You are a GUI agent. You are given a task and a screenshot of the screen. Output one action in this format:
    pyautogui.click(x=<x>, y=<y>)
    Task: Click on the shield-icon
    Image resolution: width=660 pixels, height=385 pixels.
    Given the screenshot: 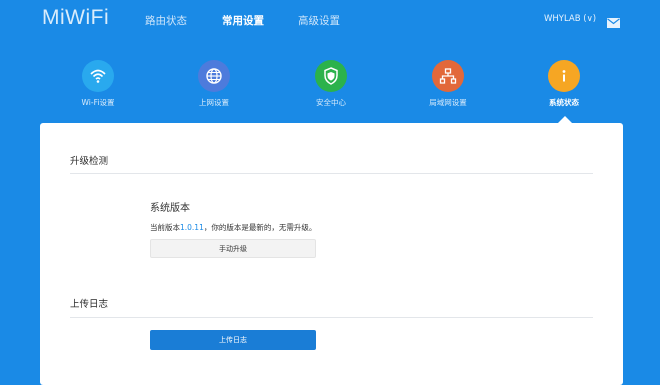 What is the action you would take?
    pyautogui.click(x=331, y=76)
    